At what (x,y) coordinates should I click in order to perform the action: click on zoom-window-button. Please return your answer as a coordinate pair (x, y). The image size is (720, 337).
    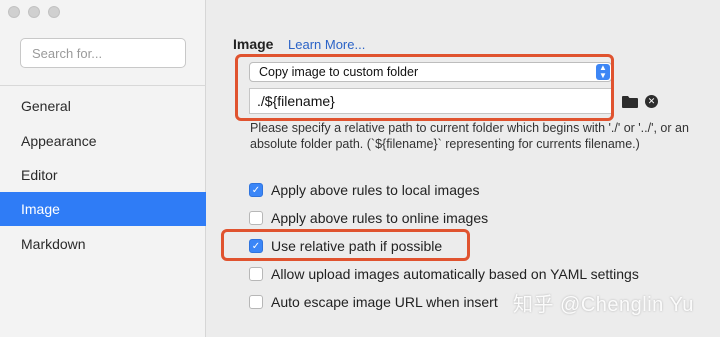
    Looking at the image, I should click on (54, 12).